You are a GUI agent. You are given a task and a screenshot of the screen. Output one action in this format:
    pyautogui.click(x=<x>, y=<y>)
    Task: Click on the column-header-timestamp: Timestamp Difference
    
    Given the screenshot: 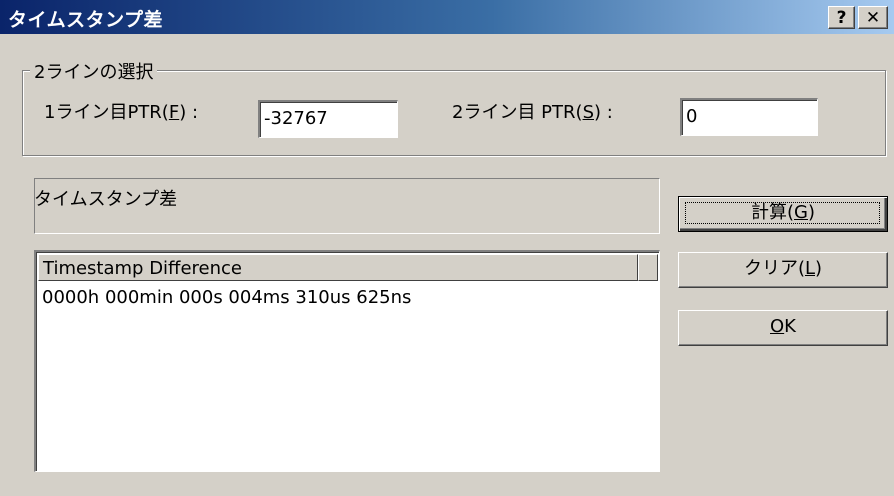 What is the action you would take?
    pyautogui.click(x=338, y=267)
    